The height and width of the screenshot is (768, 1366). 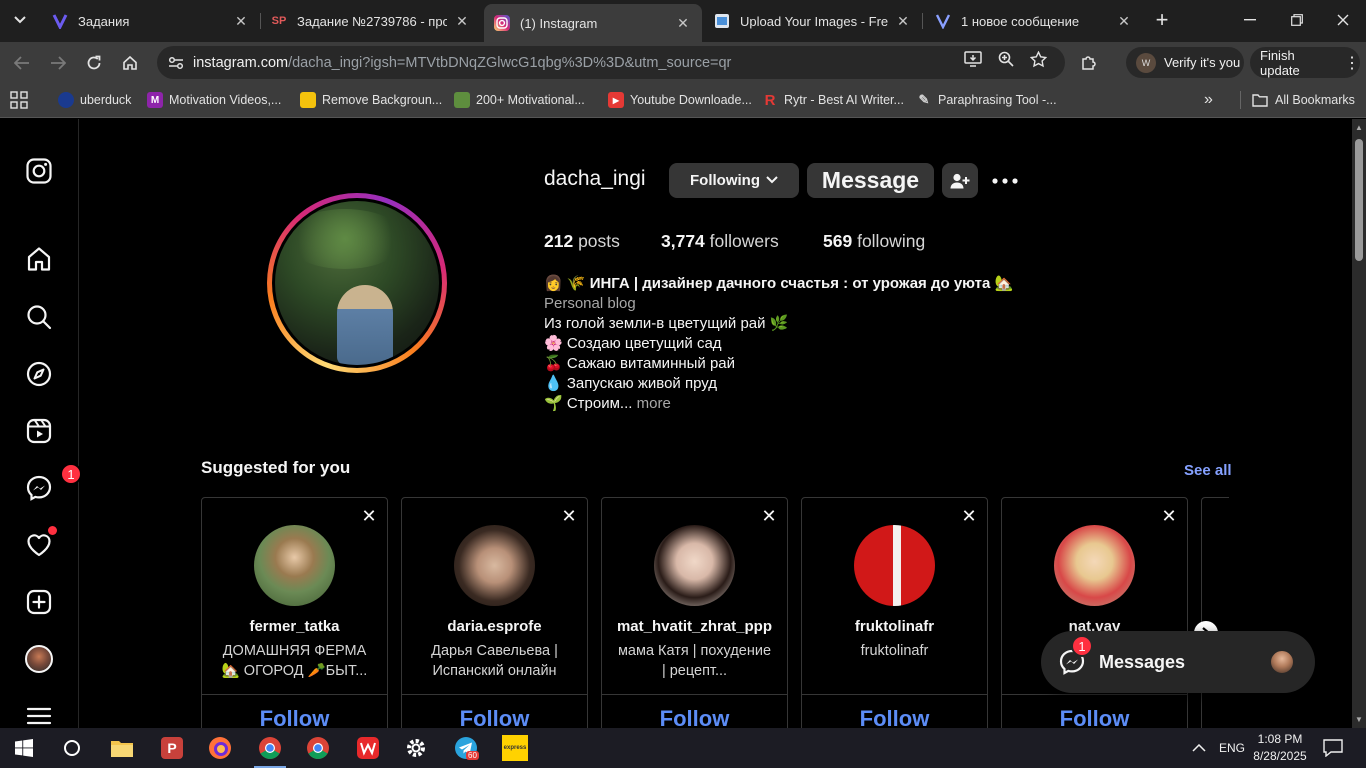 I want to click on bio-more-link: more, so click(x=654, y=403).